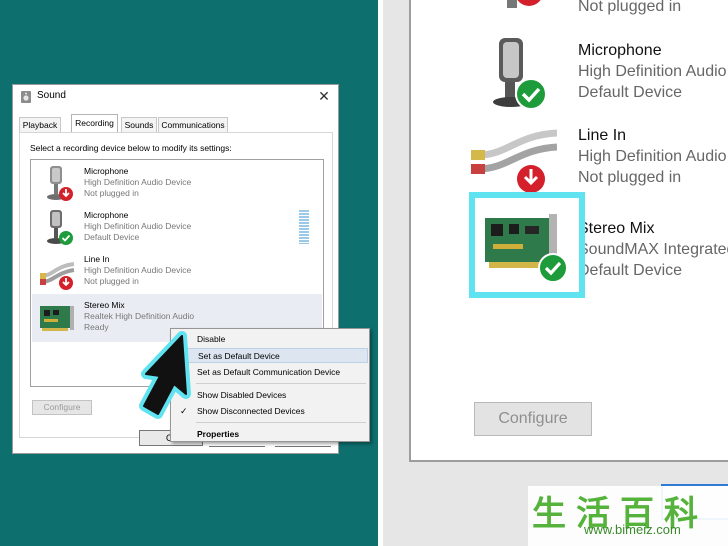 The height and width of the screenshot is (546, 728). What do you see at coordinates (26, 97) in the screenshot?
I see `speaker-icon` at bounding box center [26, 97].